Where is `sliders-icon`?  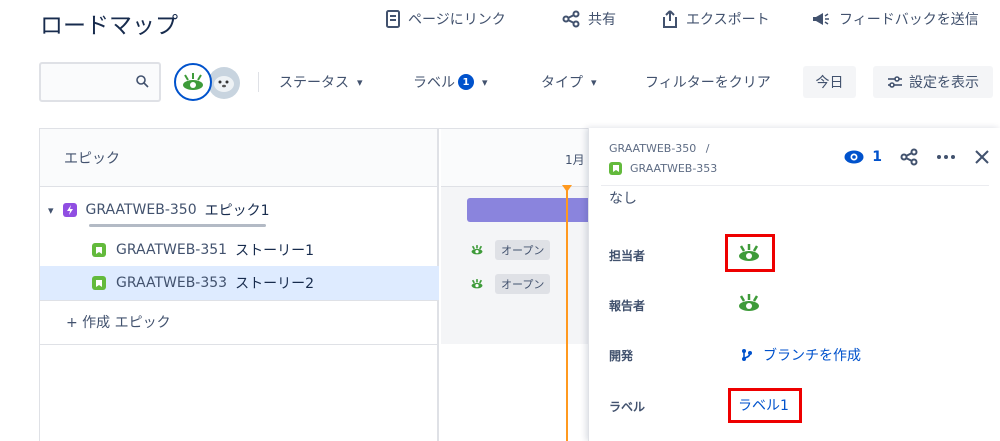 sliders-icon is located at coordinates (895, 82).